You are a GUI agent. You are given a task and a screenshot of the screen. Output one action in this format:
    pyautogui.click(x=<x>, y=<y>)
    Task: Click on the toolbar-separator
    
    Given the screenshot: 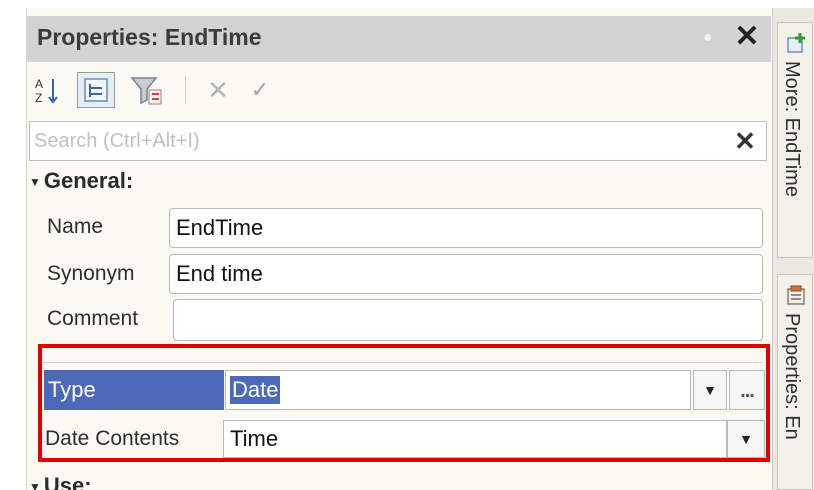 What is the action you would take?
    pyautogui.click(x=185, y=90)
    